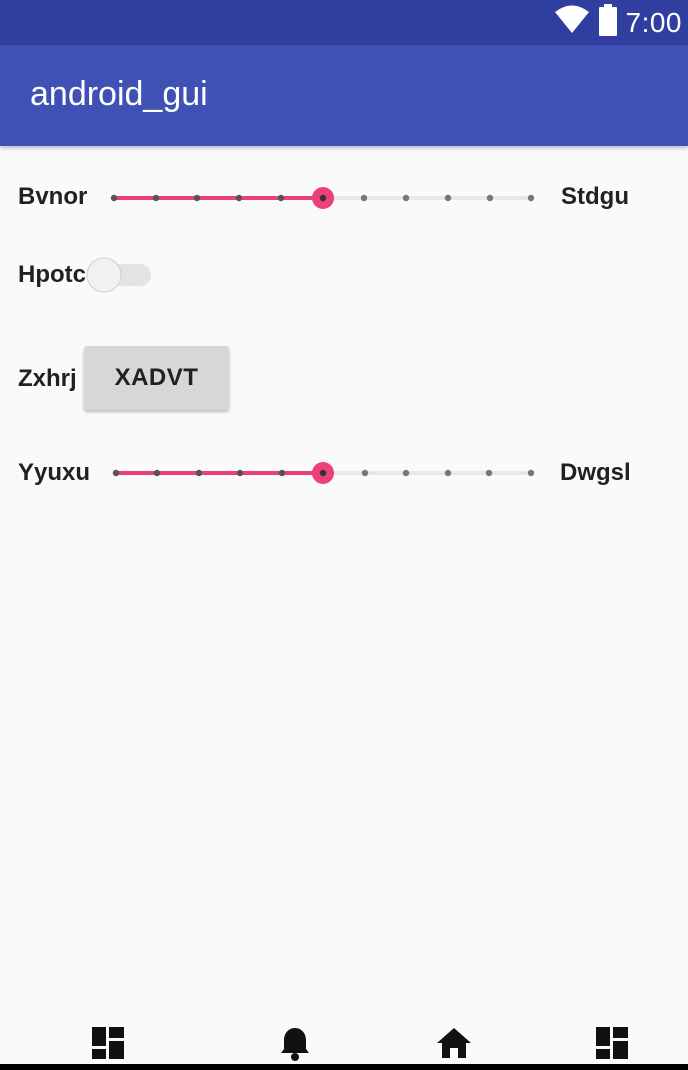  What do you see at coordinates (324, 198) in the screenshot?
I see `slider1` at bounding box center [324, 198].